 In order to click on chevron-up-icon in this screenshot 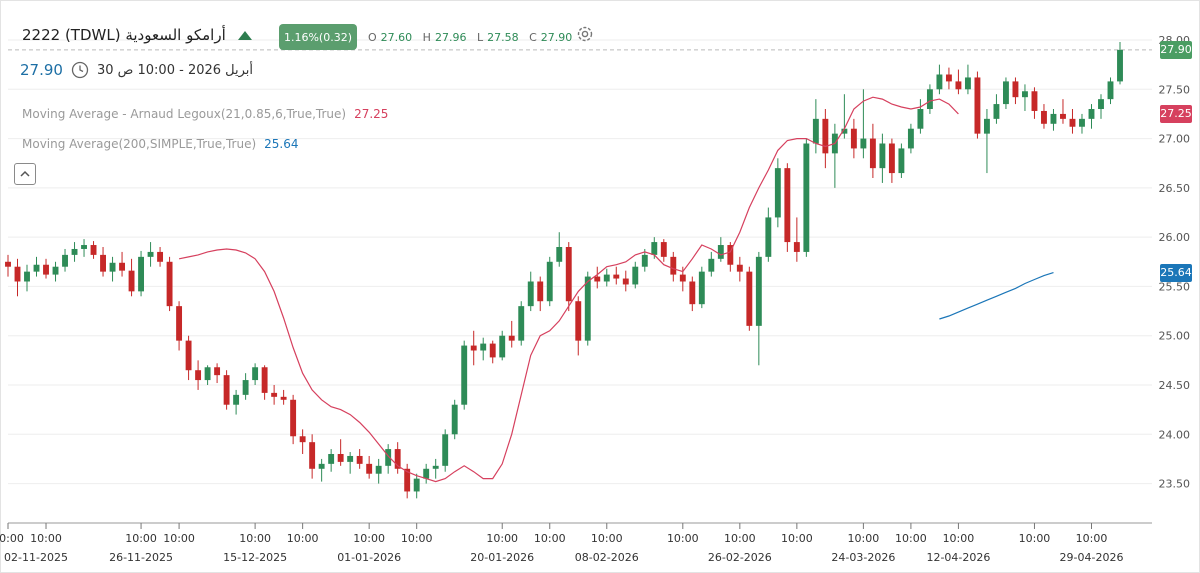, I will do `click(25, 173)`.